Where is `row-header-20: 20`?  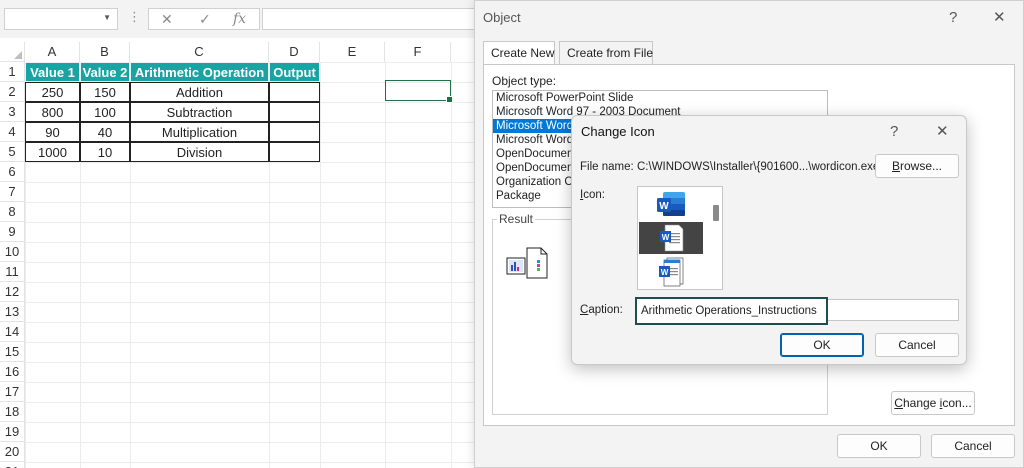 row-header-20: 20 is located at coordinates (12, 452).